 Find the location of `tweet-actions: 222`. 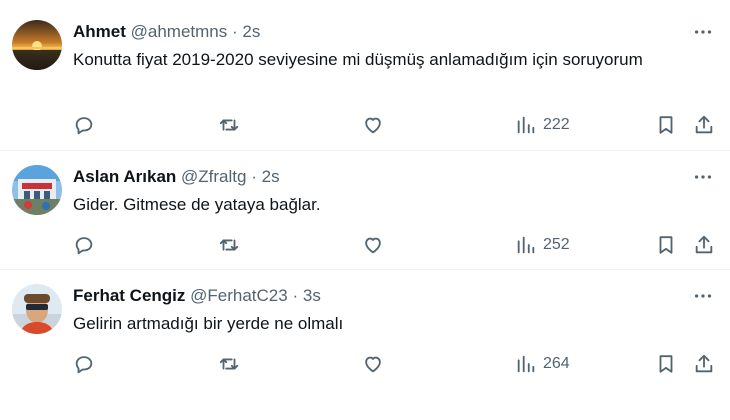

tweet-actions: 222 is located at coordinates (365, 125).